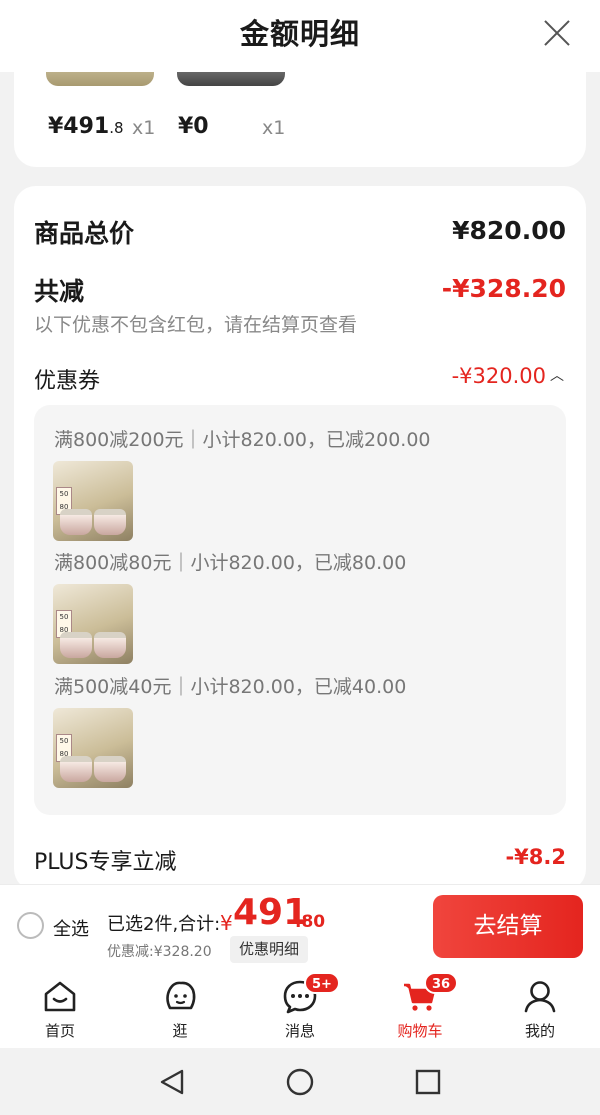 The height and width of the screenshot is (1115, 600). What do you see at coordinates (498, 376) in the screenshot?
I see `coupon-value: -¥320.00` at bounding box center [498, 376].